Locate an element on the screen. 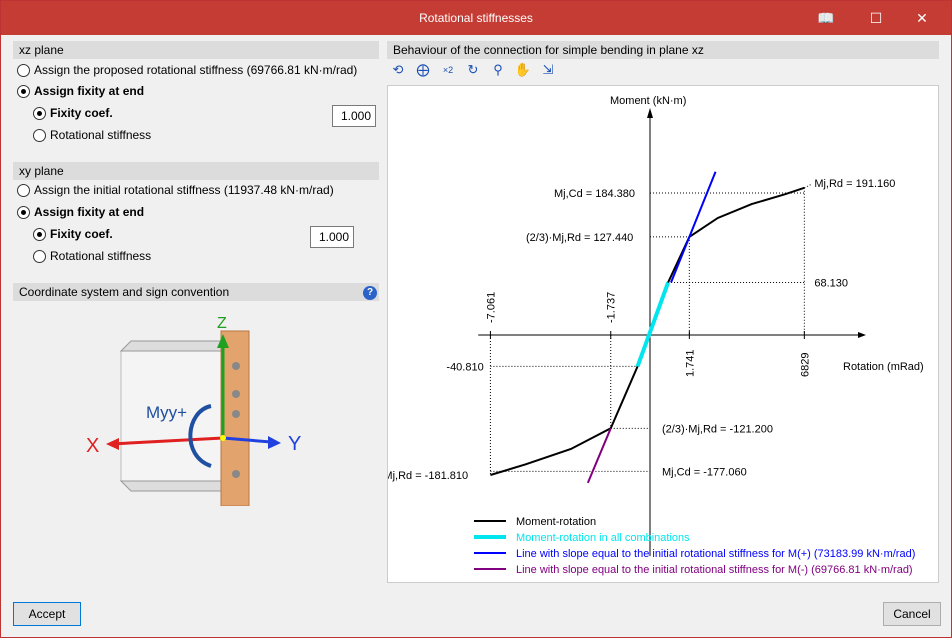 The width and height of the screenshot is (952, 638). end-plate is located at coordinates (235, 418).